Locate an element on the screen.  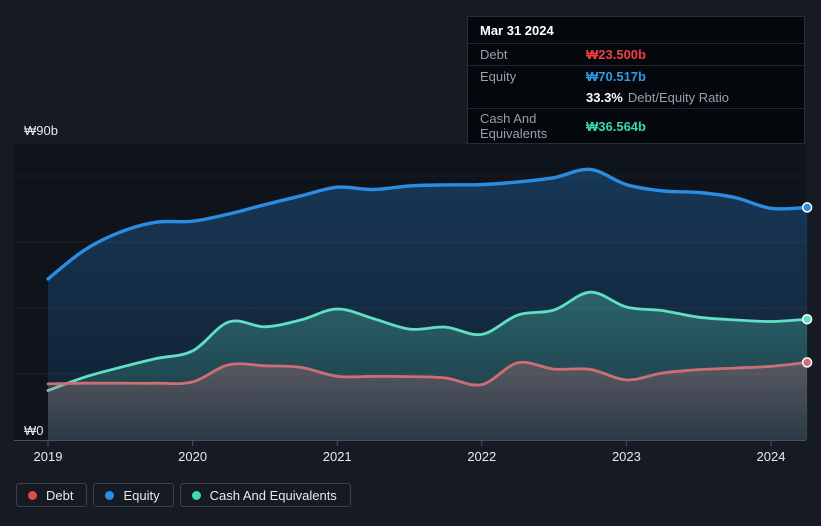
legend-item-cash-label: Cash And Equivalents is located at coordinates (273, 495).